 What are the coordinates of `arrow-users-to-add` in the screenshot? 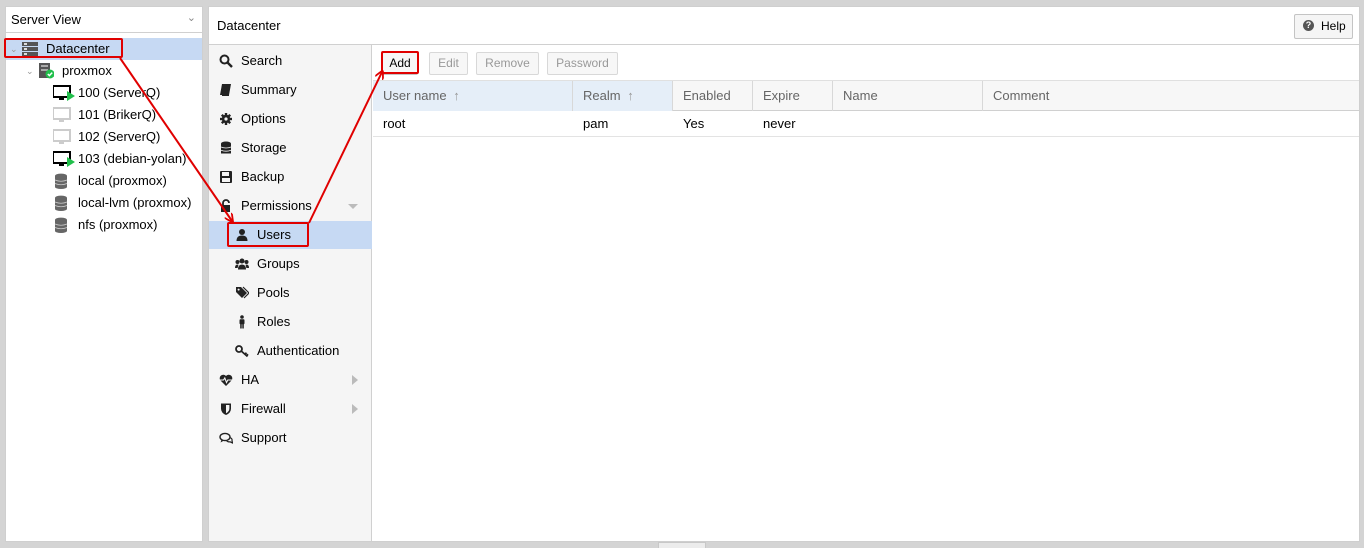 It's located at (345, 148).